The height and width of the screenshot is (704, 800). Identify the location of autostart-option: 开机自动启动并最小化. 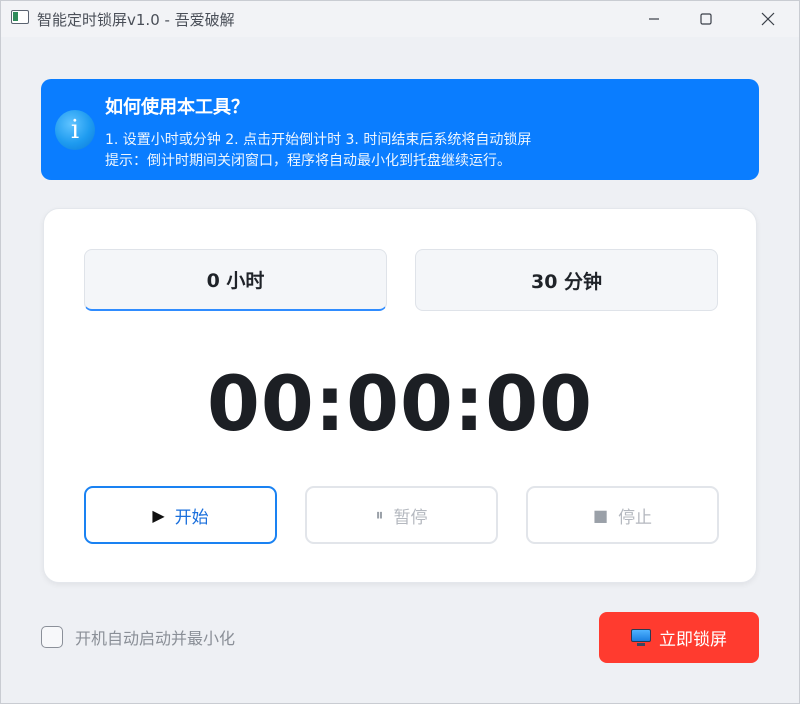
(138, 637).